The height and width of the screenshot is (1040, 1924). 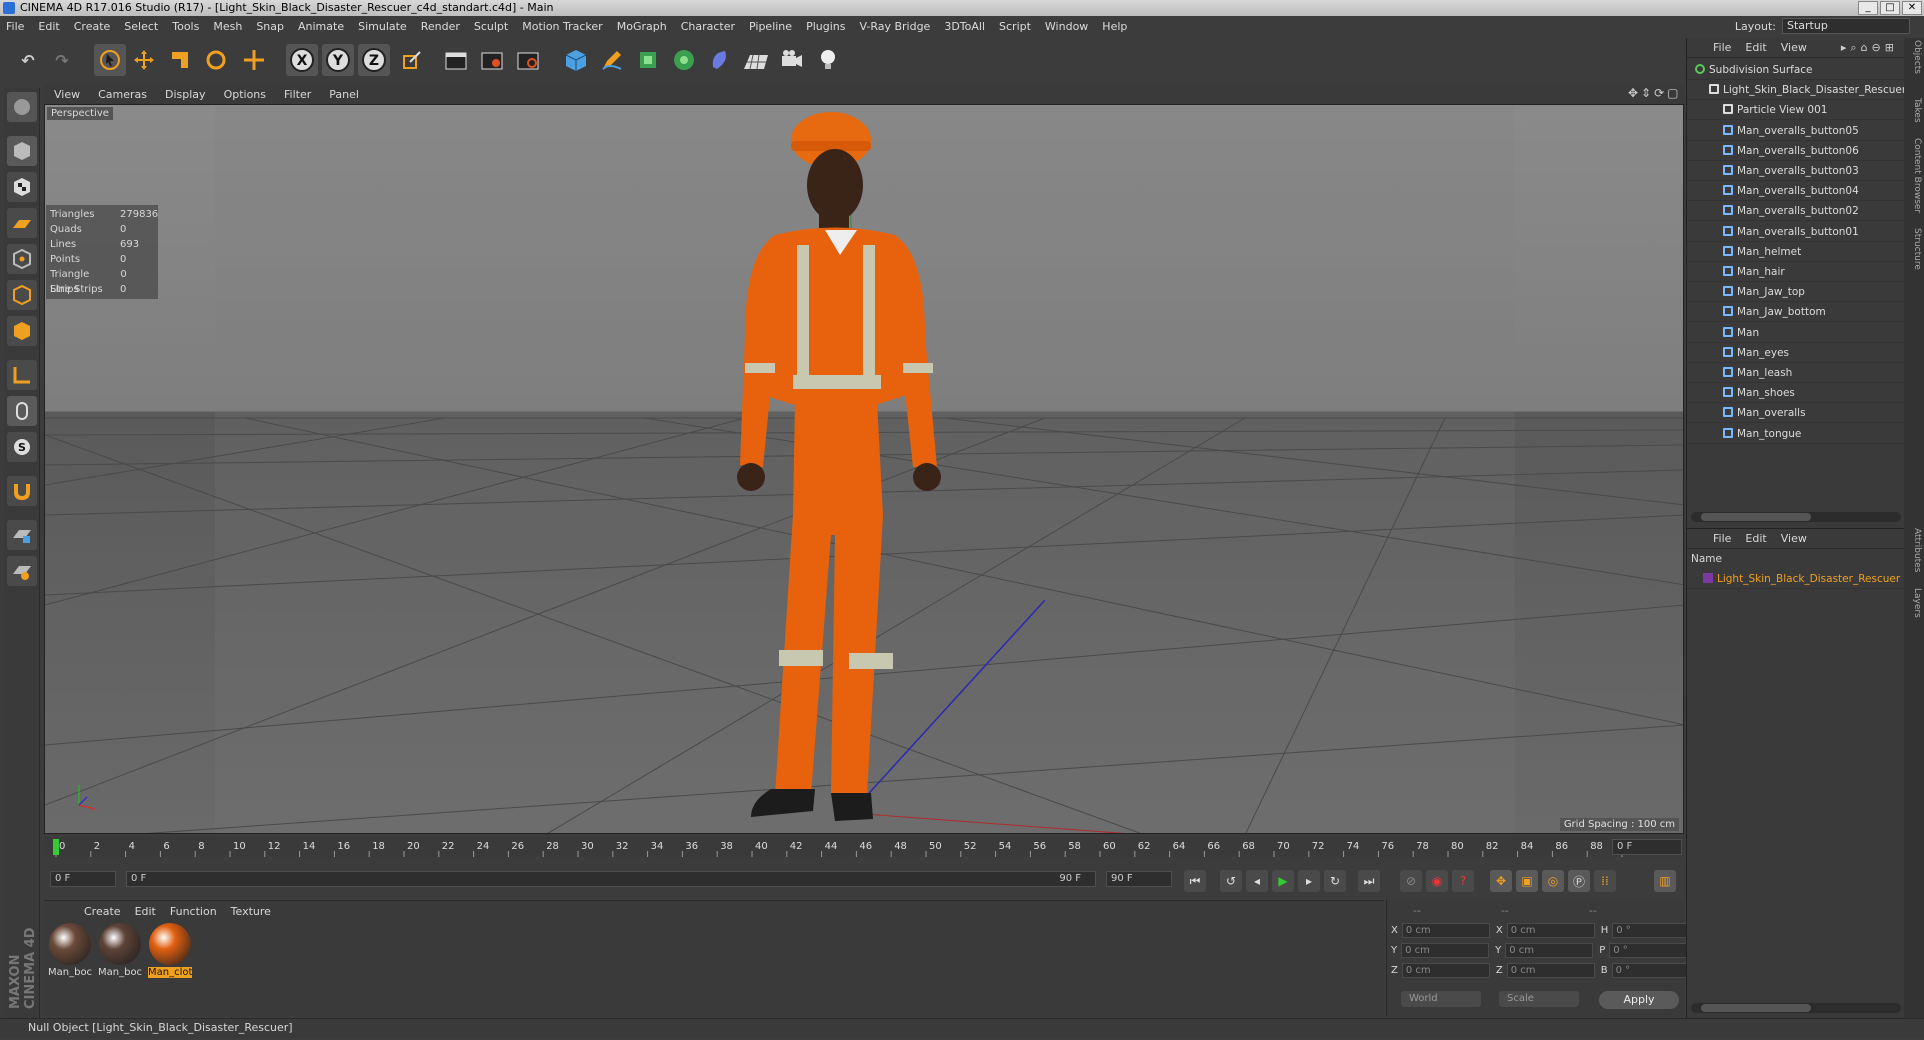 I want to click on magnet-icon, so click(x=22, y=491).